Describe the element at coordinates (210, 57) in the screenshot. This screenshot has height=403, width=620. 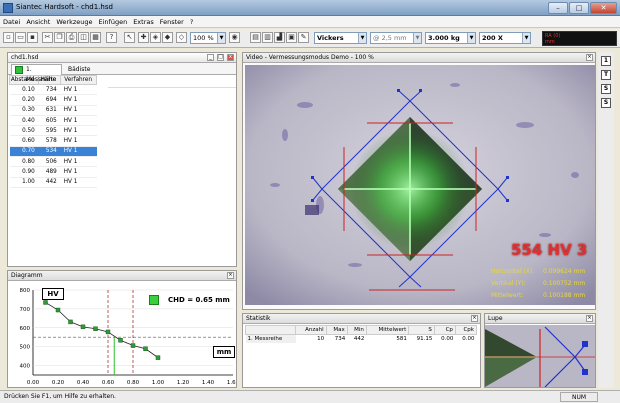
I see `doc-minimize-button: _` at that location.